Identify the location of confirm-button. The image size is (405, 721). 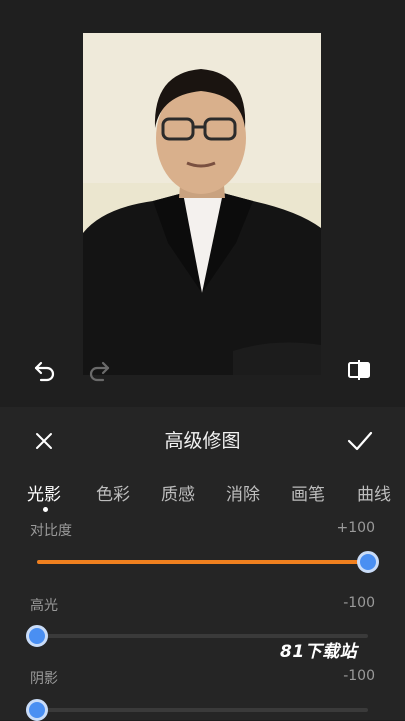
(360, 441).